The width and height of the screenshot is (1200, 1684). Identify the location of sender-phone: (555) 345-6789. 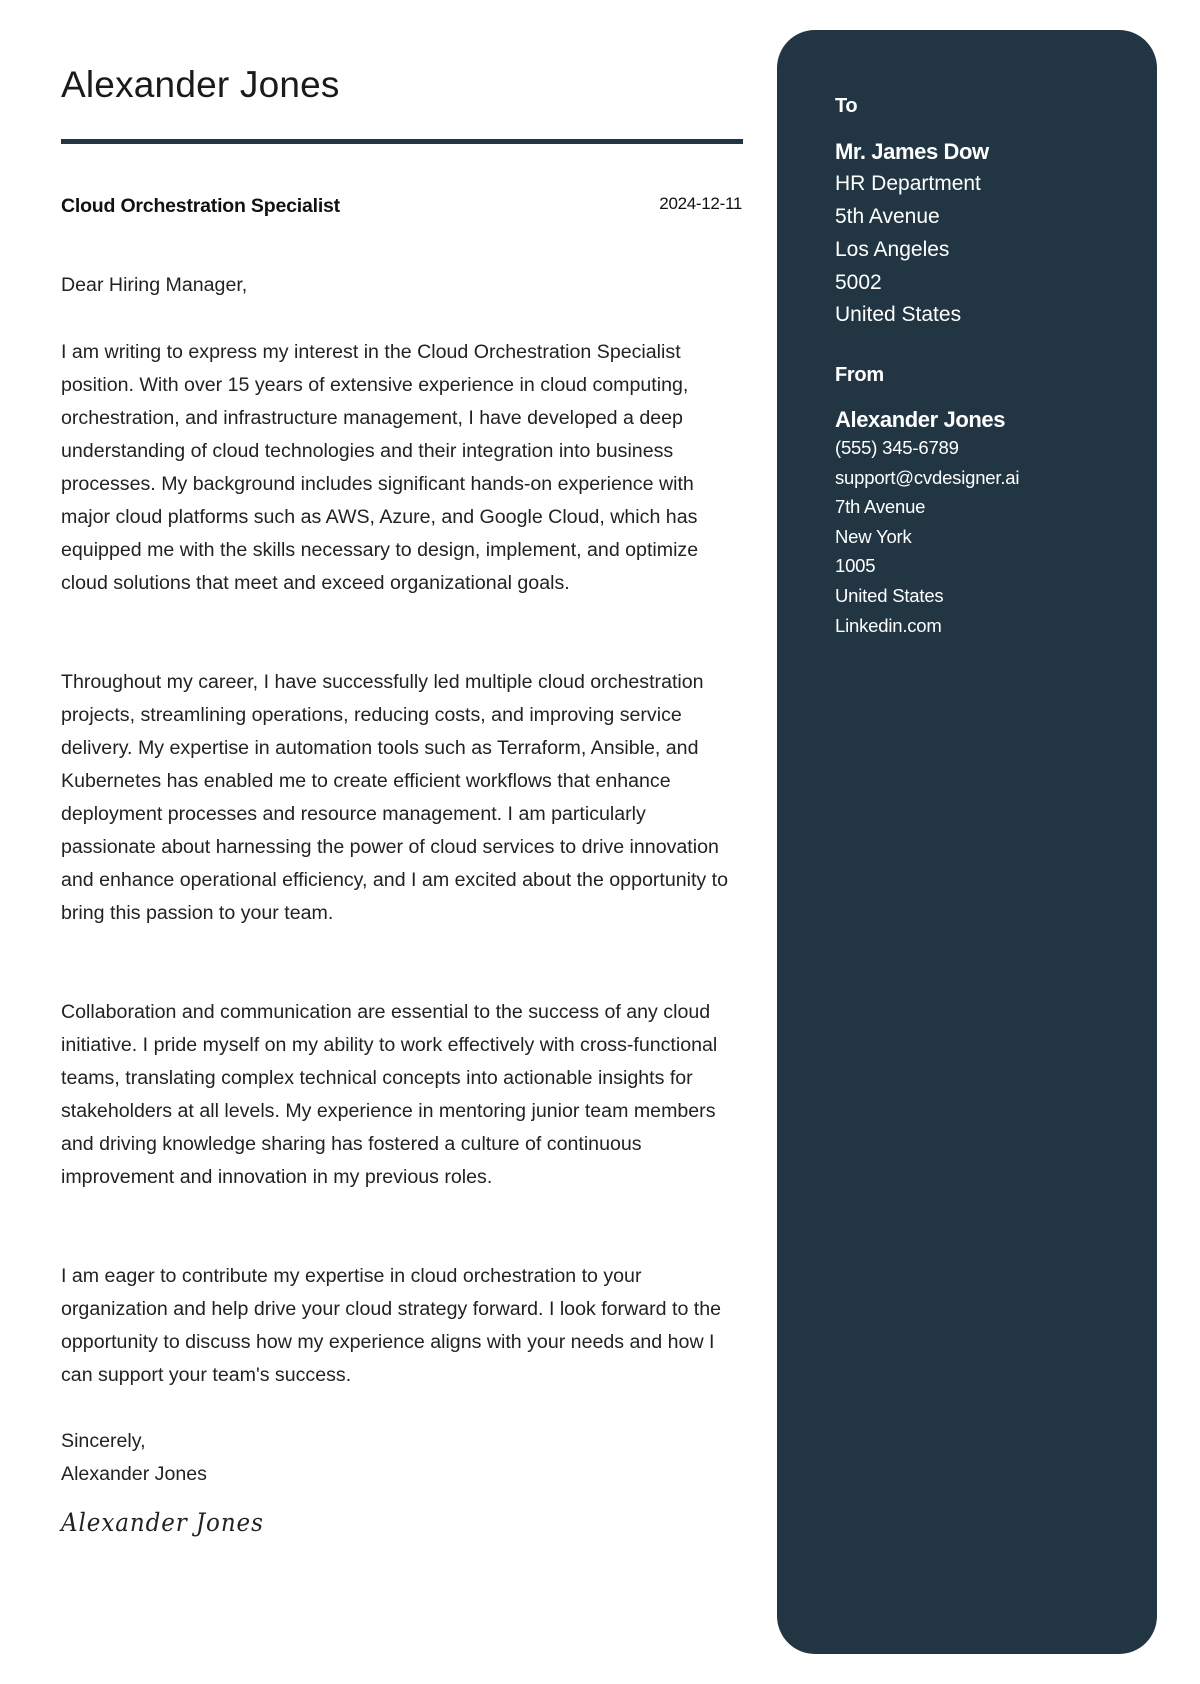
(897, 447).